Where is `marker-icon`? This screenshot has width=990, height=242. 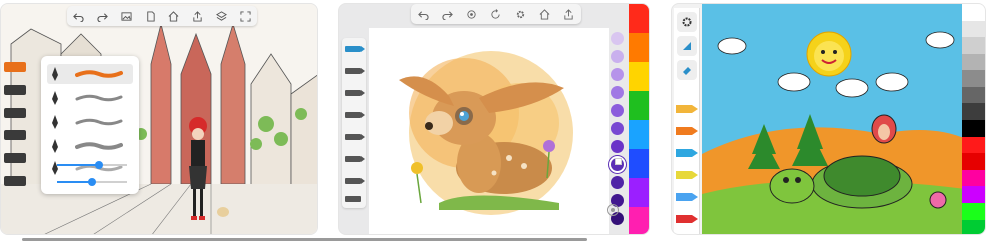 marker-icon is located at coordinates (55, 98).